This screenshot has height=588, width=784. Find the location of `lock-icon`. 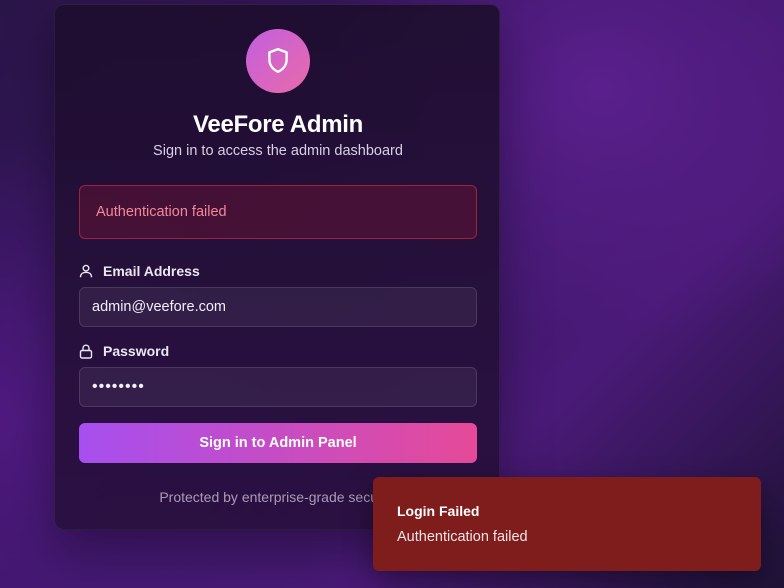

lock-icon is located at coordinates (86, 351).